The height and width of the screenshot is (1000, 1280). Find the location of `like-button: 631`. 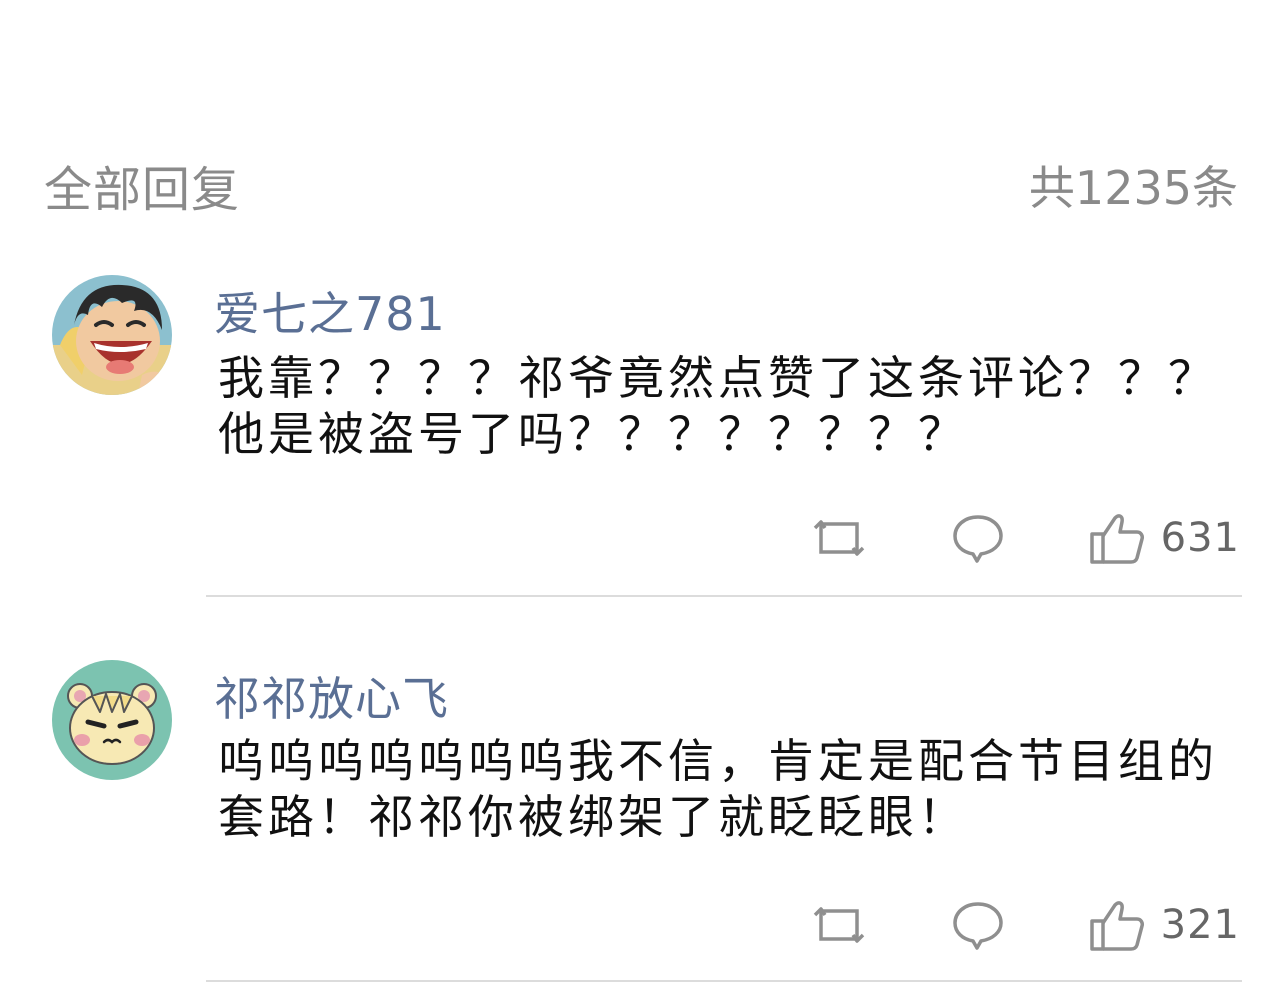

like-button: 631 is located at coordinates (1164, 538).